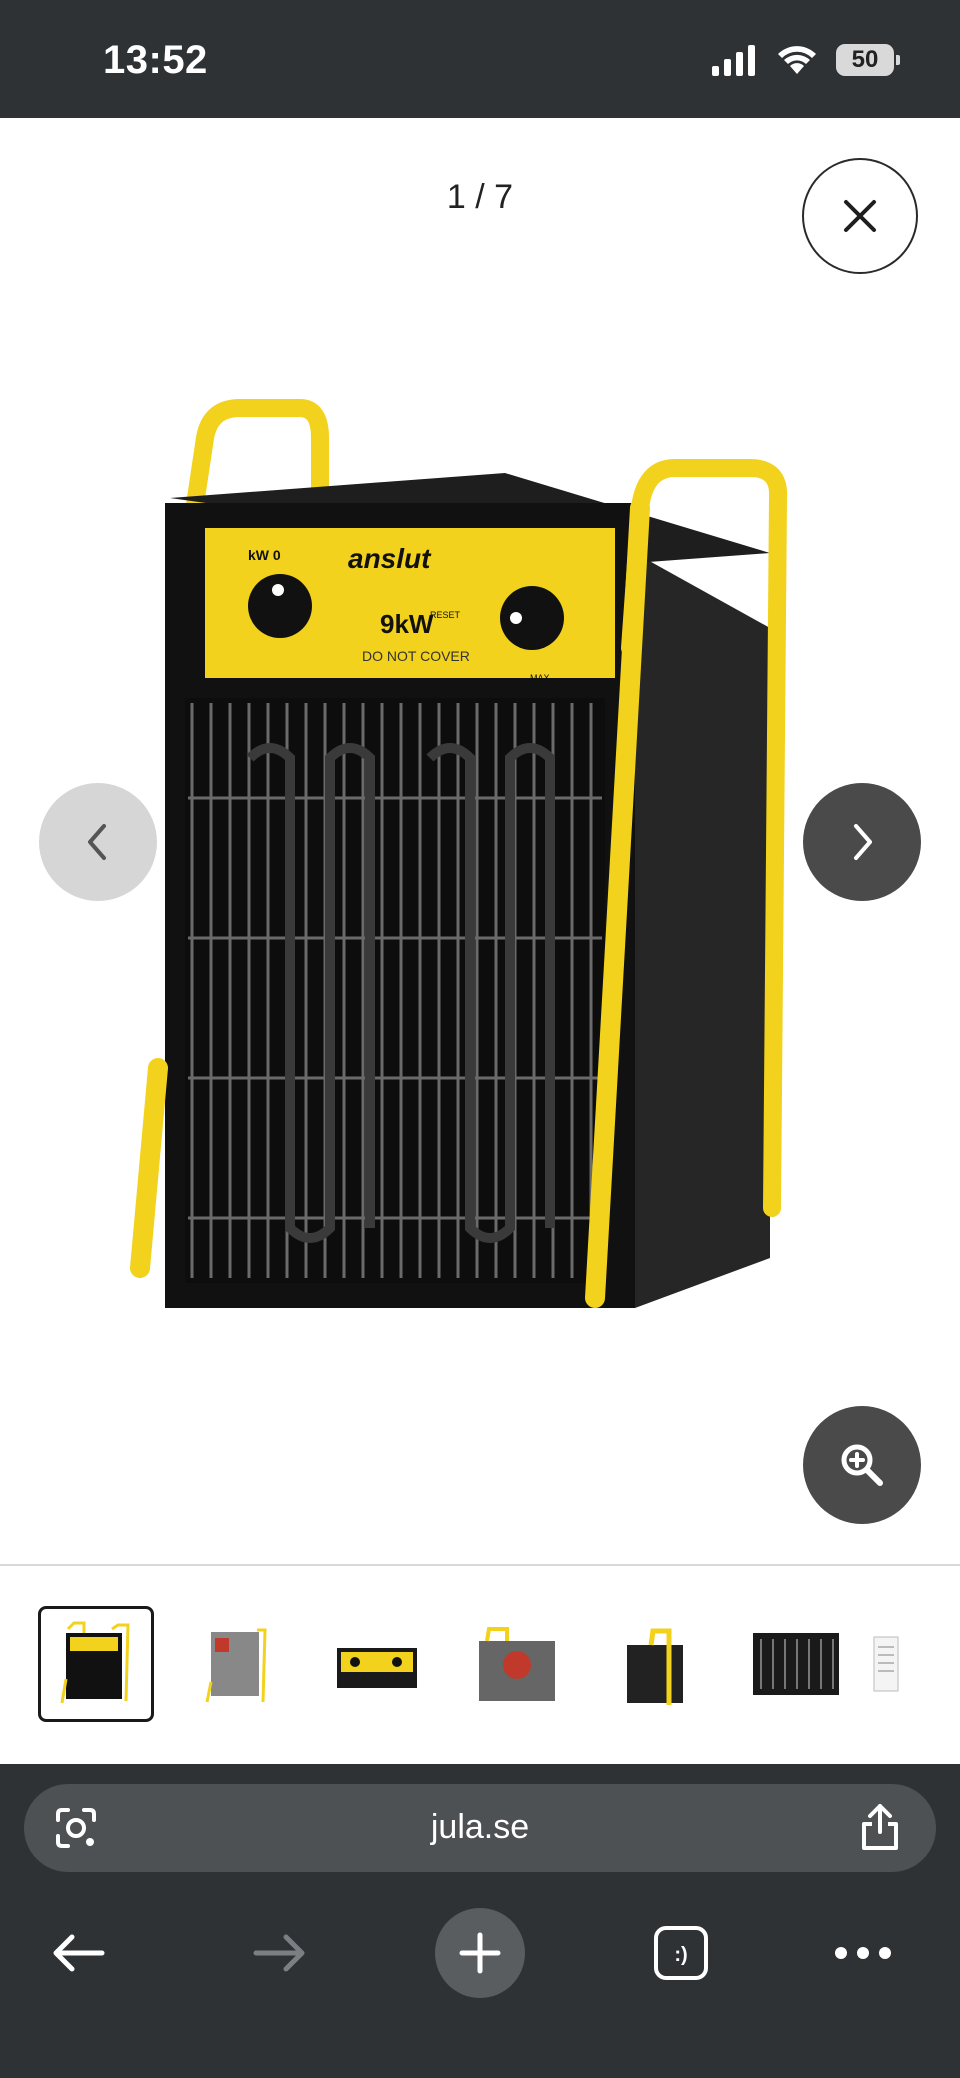 The width and height of the screenshot is (960, 2078). I want to click on battery-icon: 50, so click(868, 60).